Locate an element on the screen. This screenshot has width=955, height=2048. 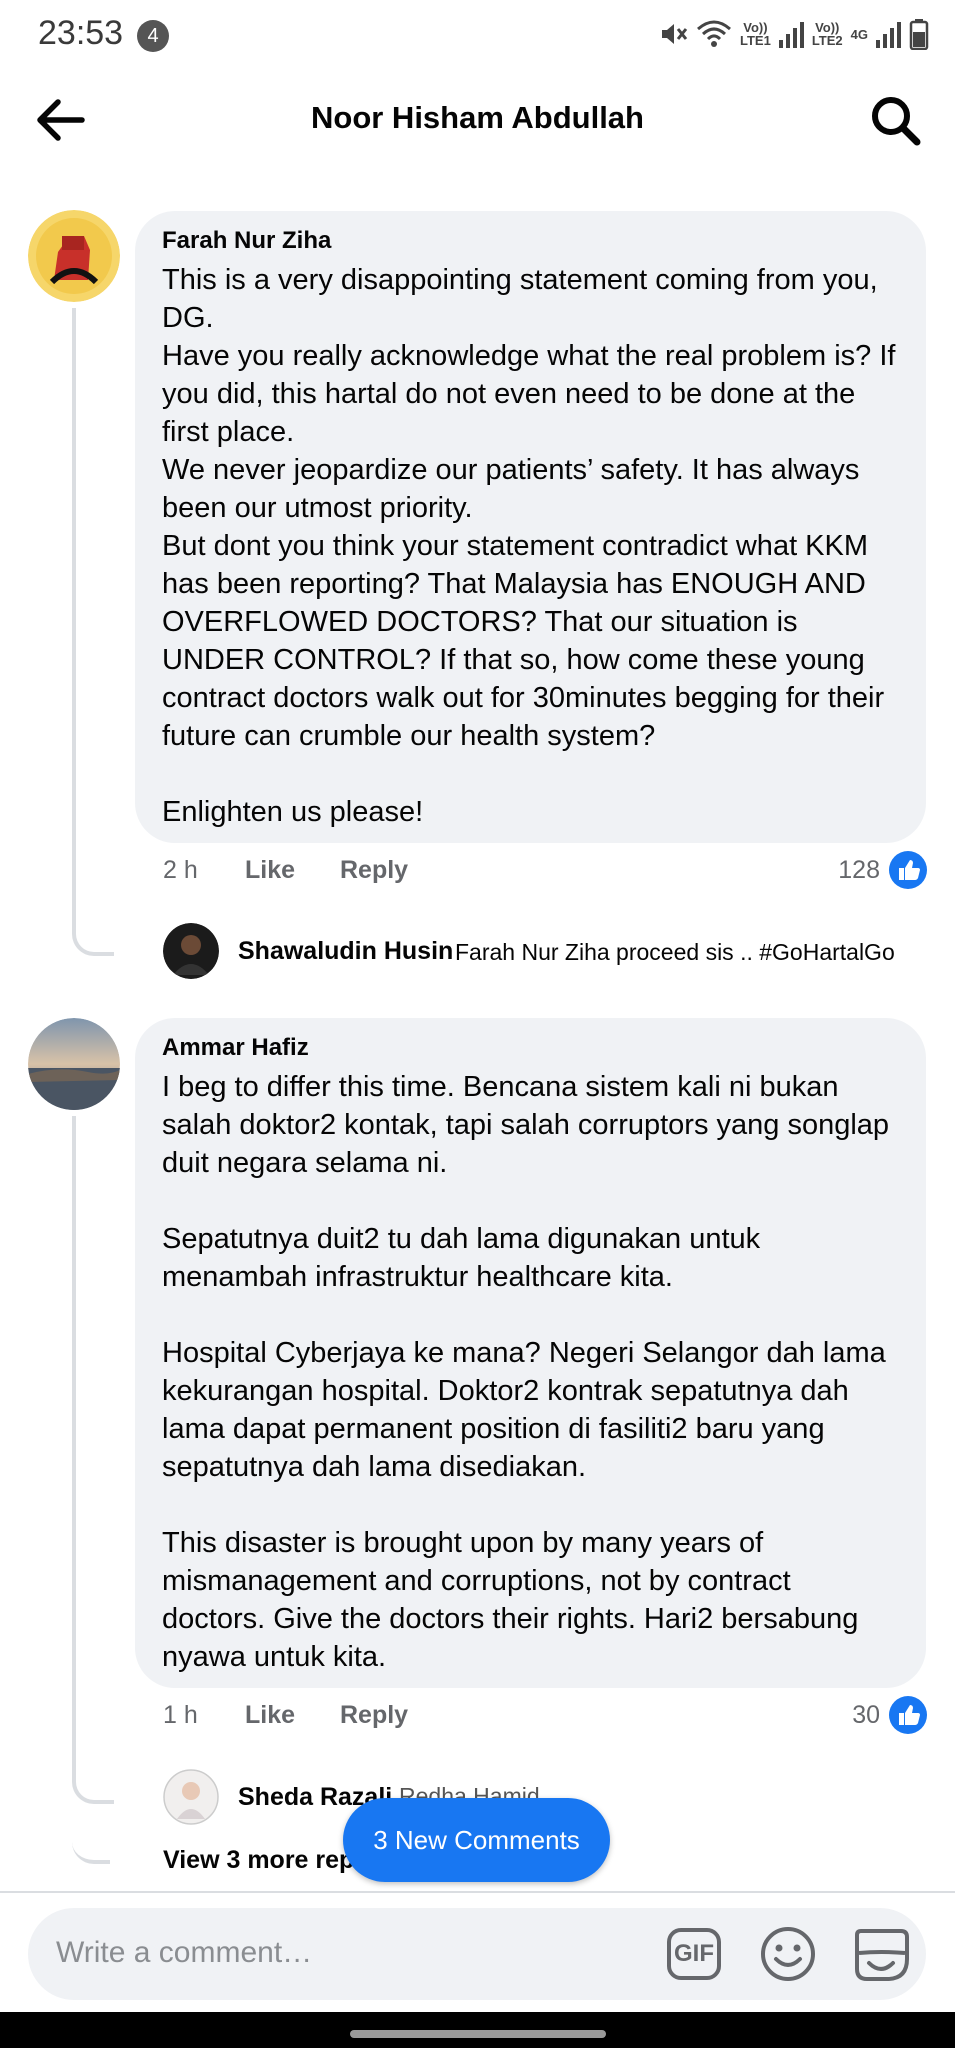
search-icon is located at coordinates (896, 121).